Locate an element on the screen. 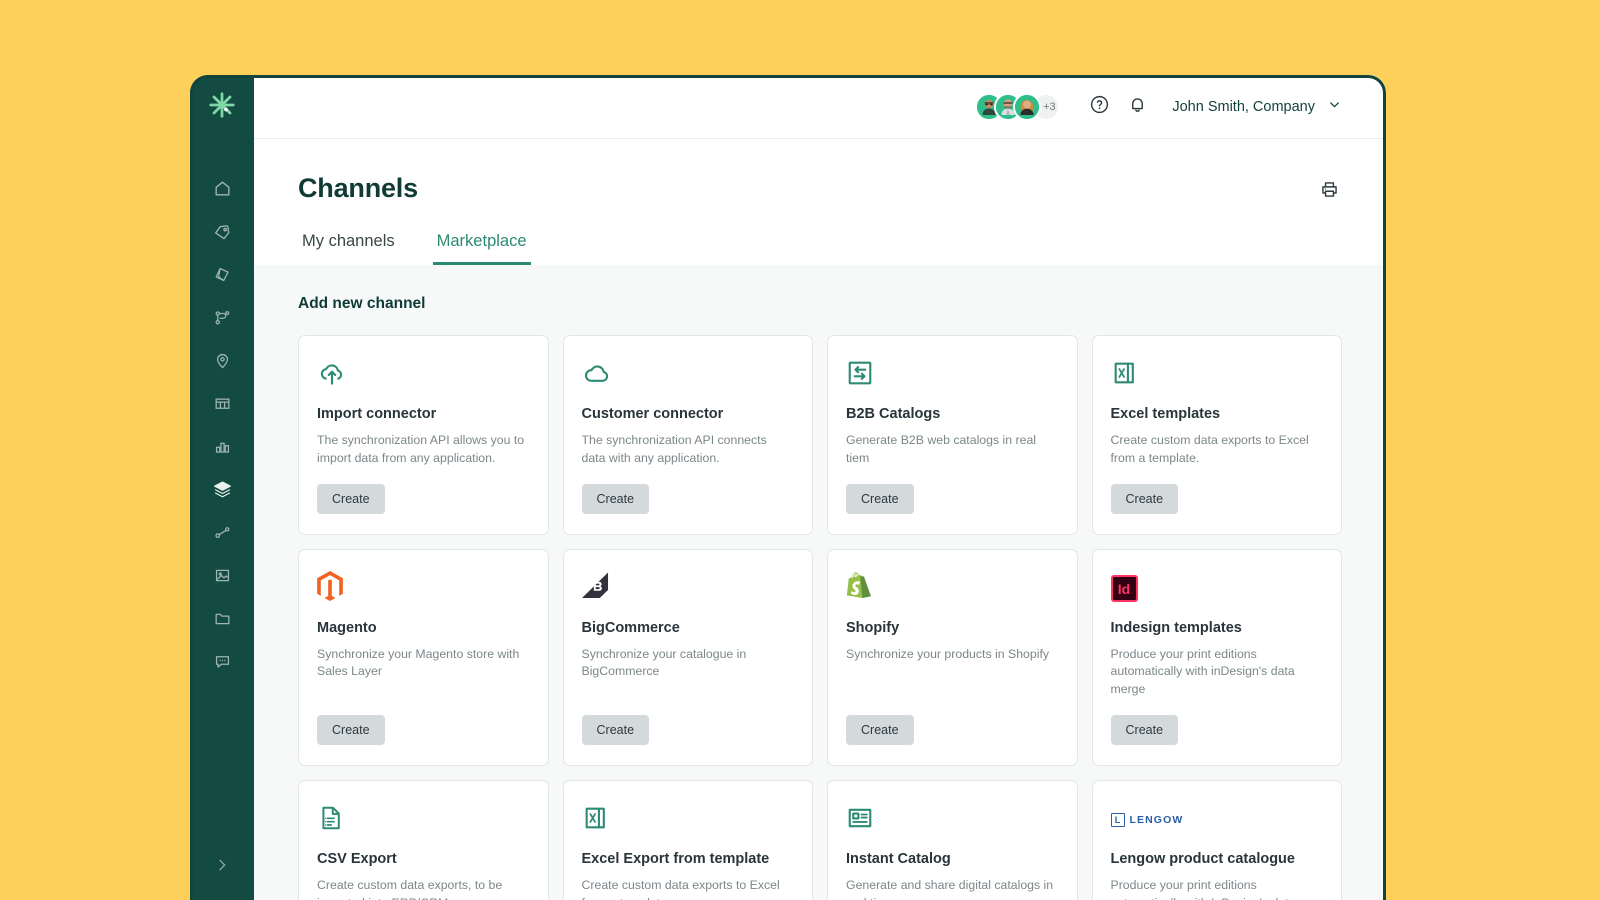  section-title: Add new channel is located at coordinates (362, 303).